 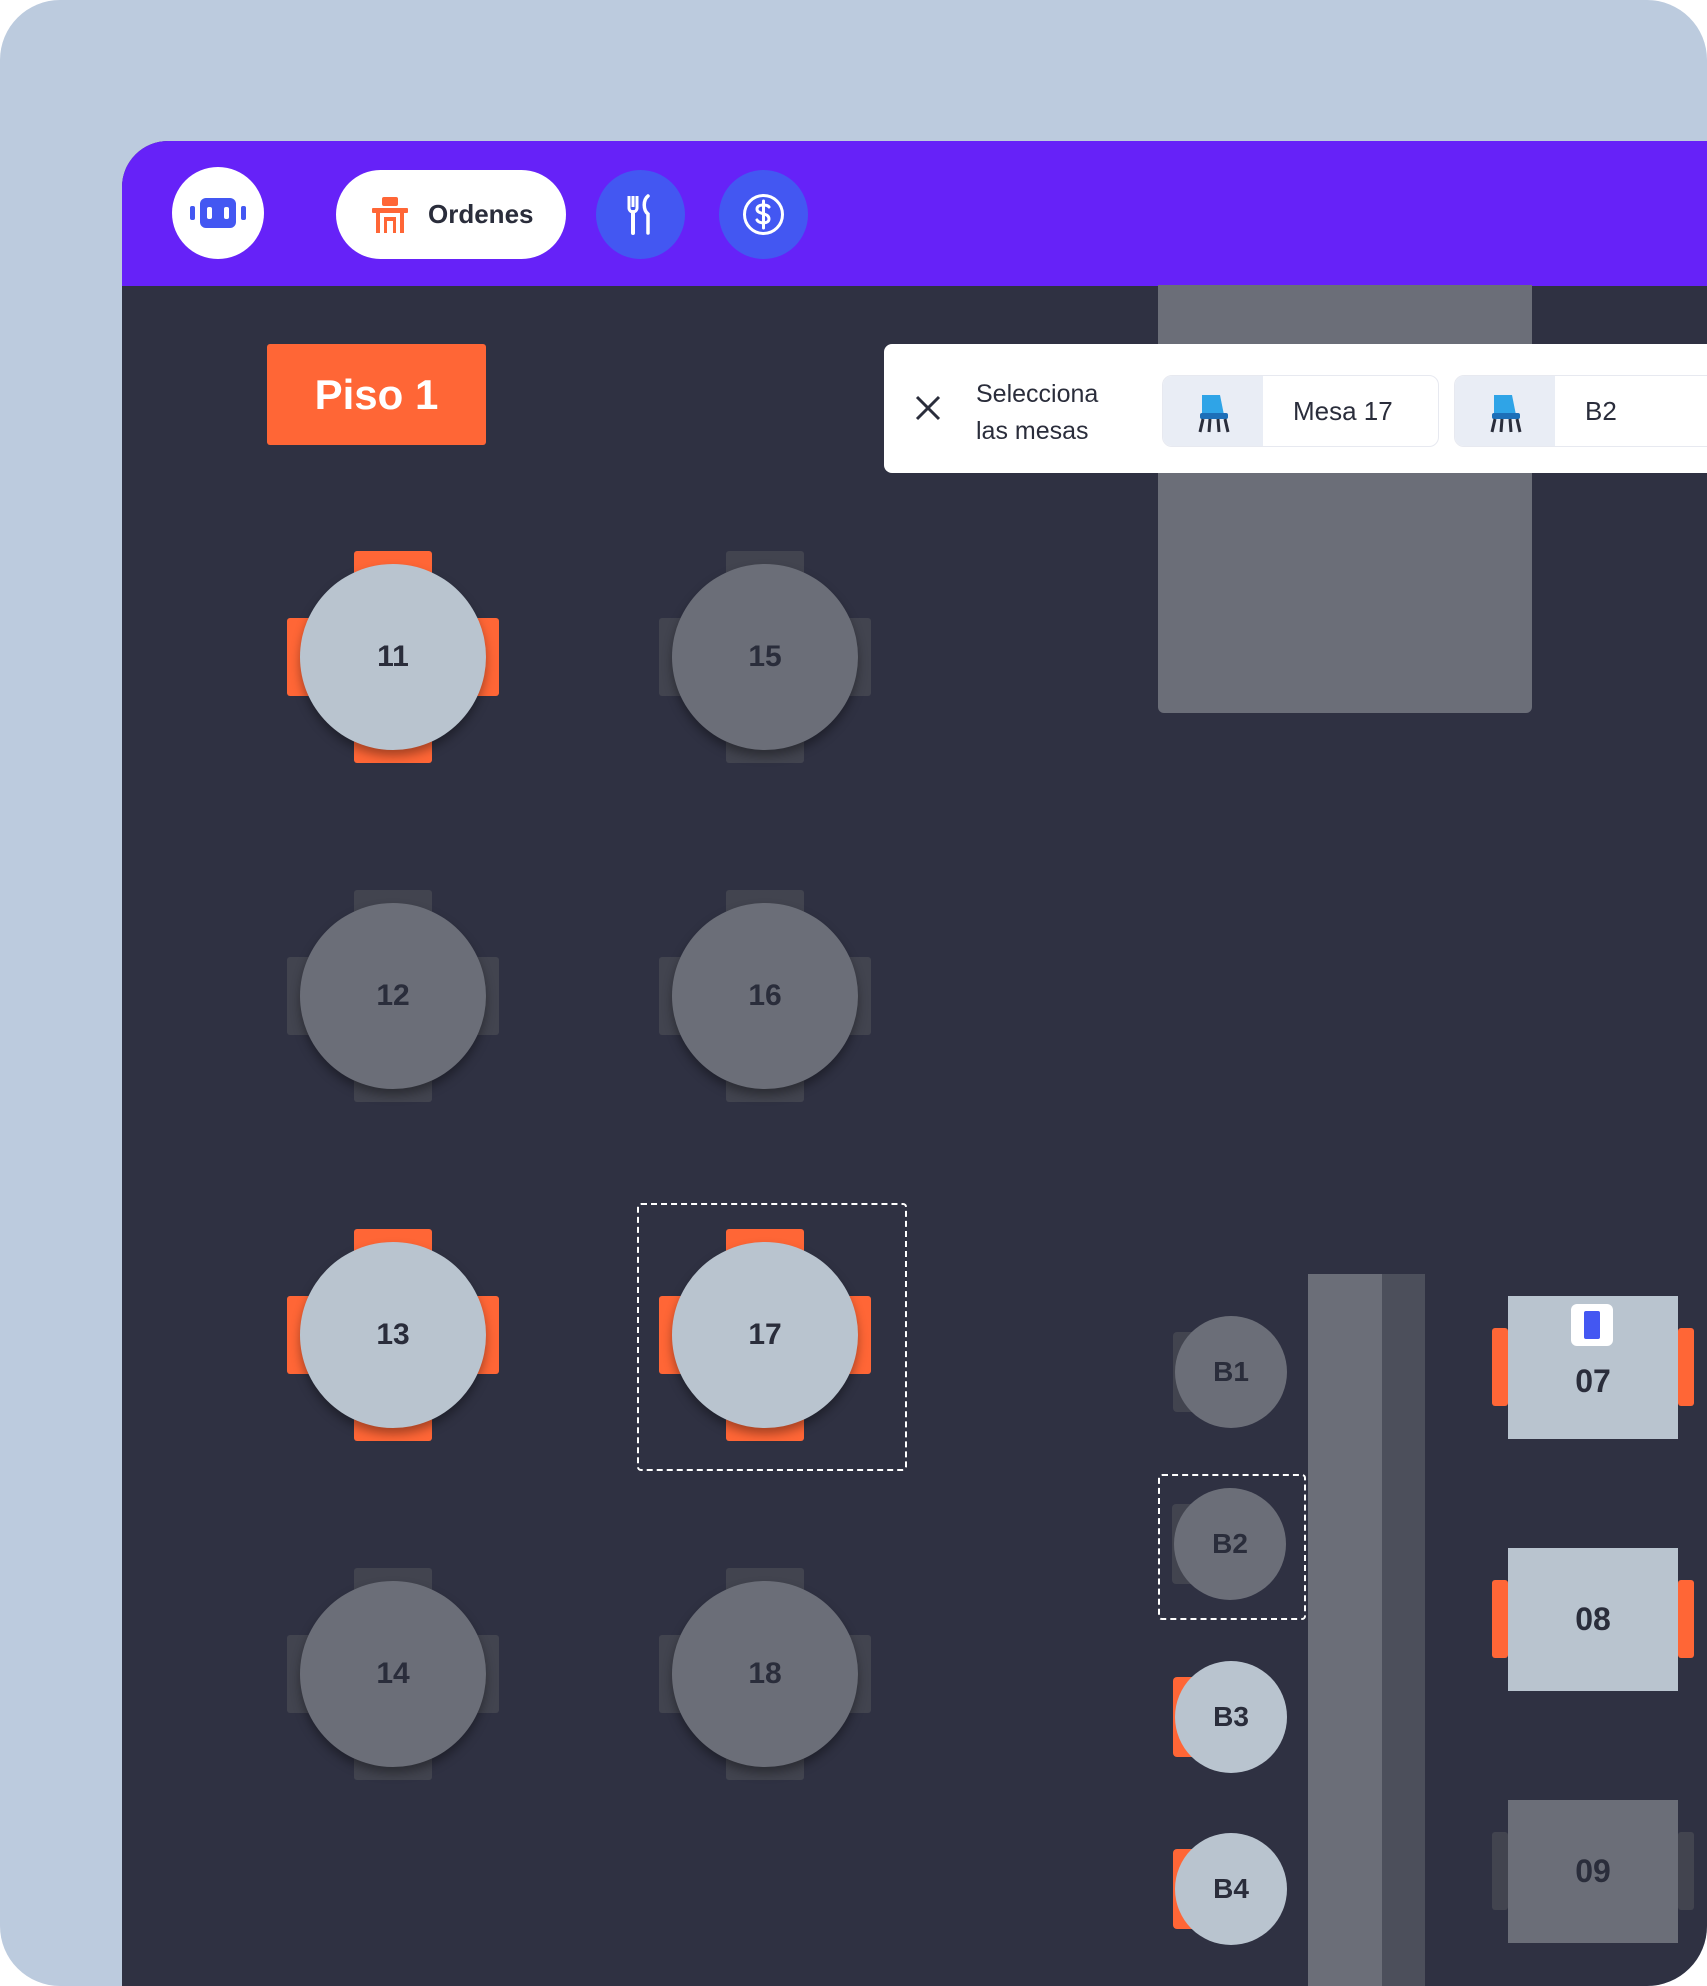 I want to click on dollar-icon, so click(x=763, y=214).